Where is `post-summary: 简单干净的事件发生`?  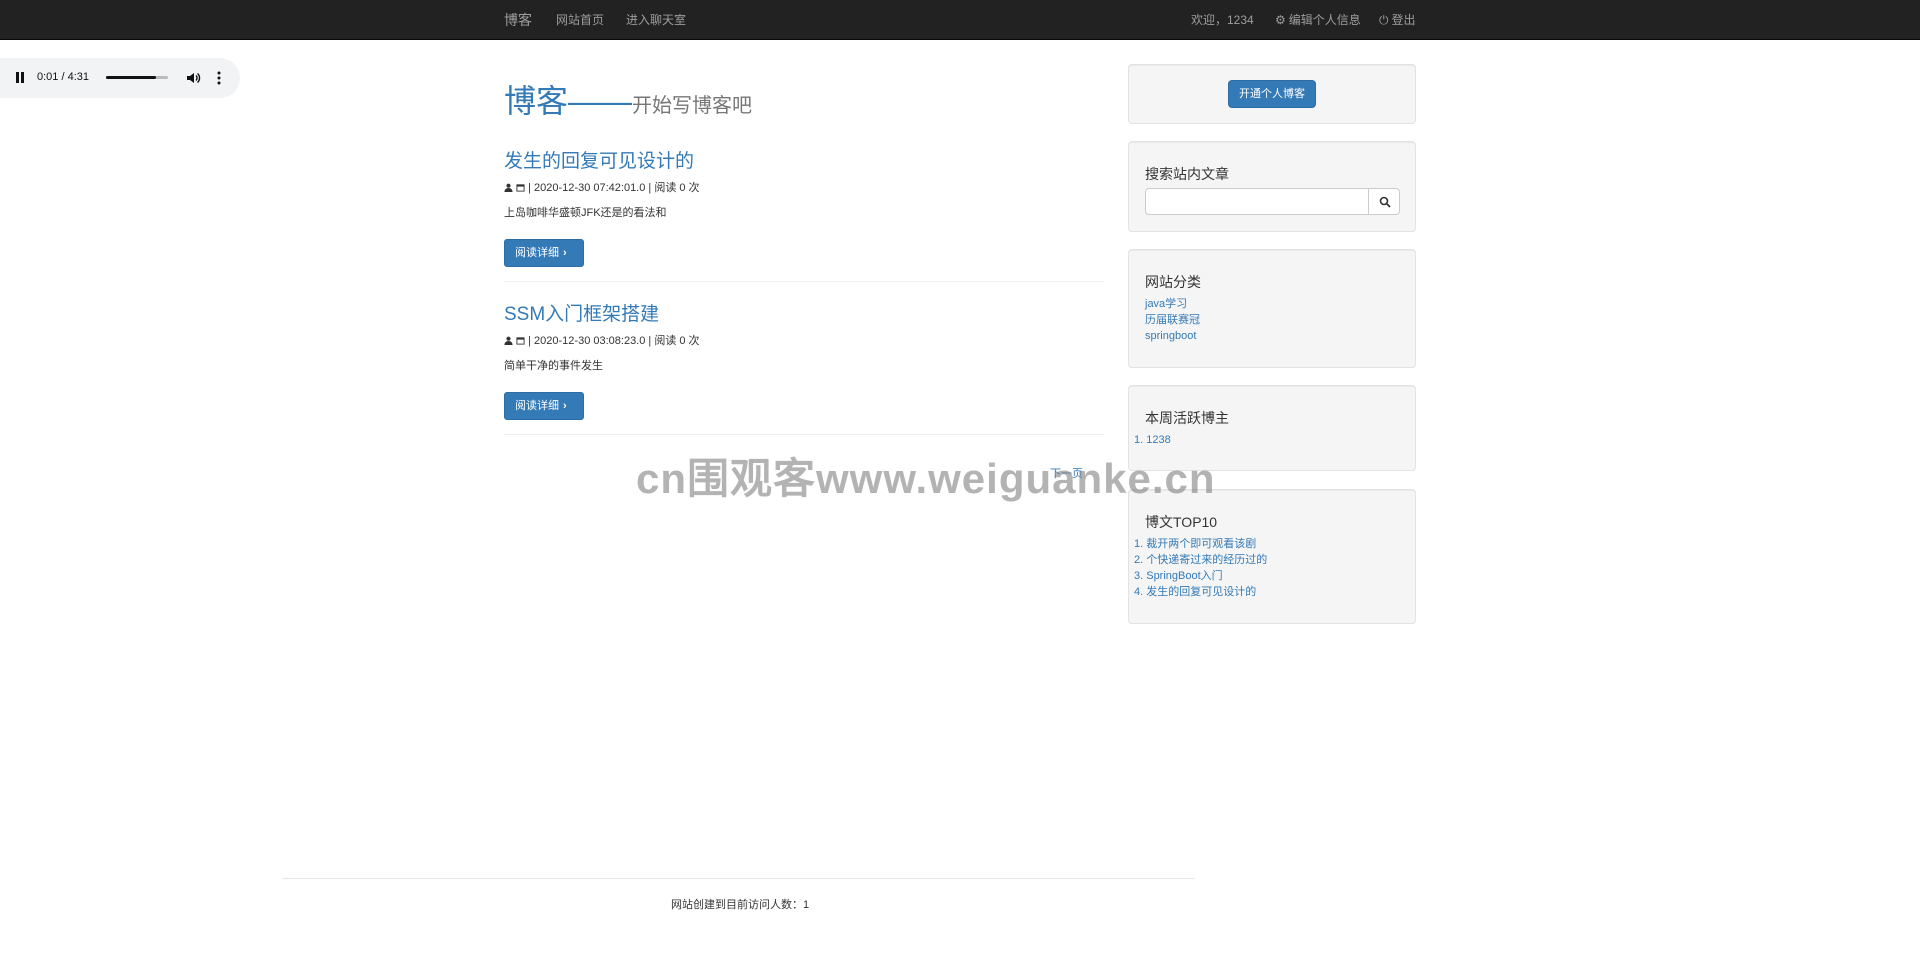
post-summary: 简单干净的事件发生 is located at coordinates (553, 366).